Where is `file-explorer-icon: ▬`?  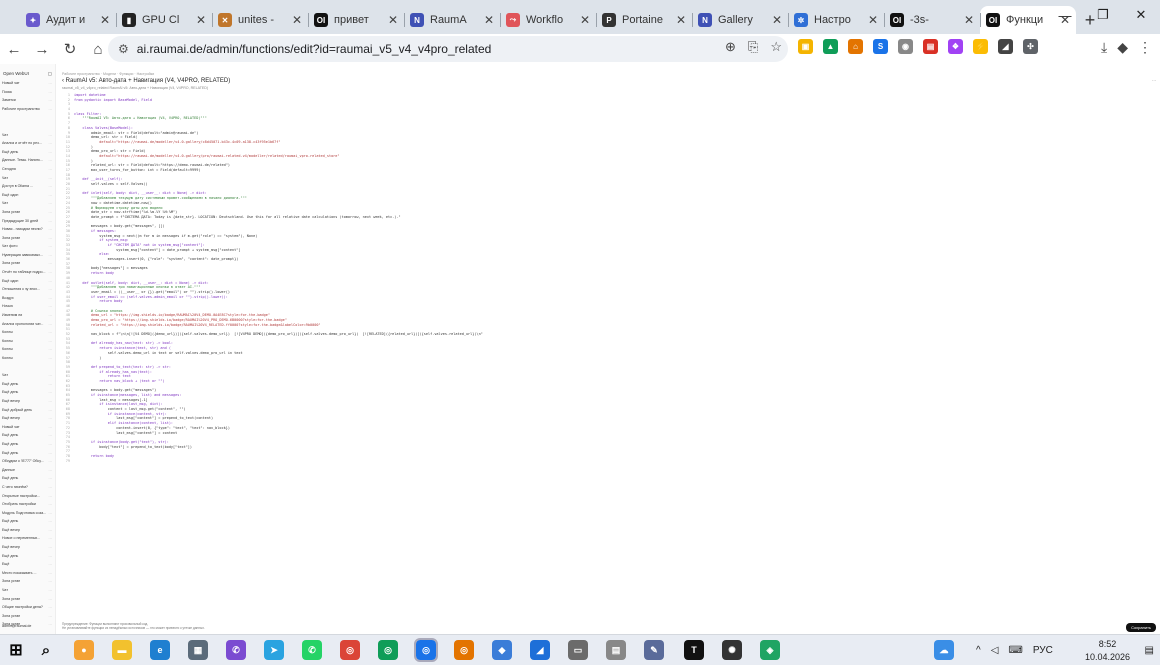
file-explorer-icon: ▬ is located at coordinates (122, 650).